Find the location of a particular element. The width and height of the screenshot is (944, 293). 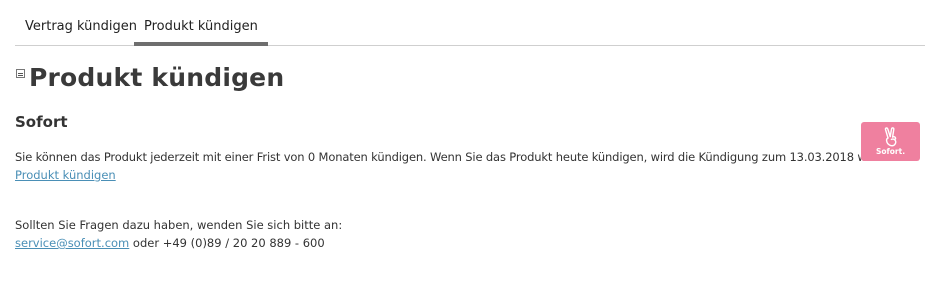

contact-connector: oder is located at coordinates (146, 243).